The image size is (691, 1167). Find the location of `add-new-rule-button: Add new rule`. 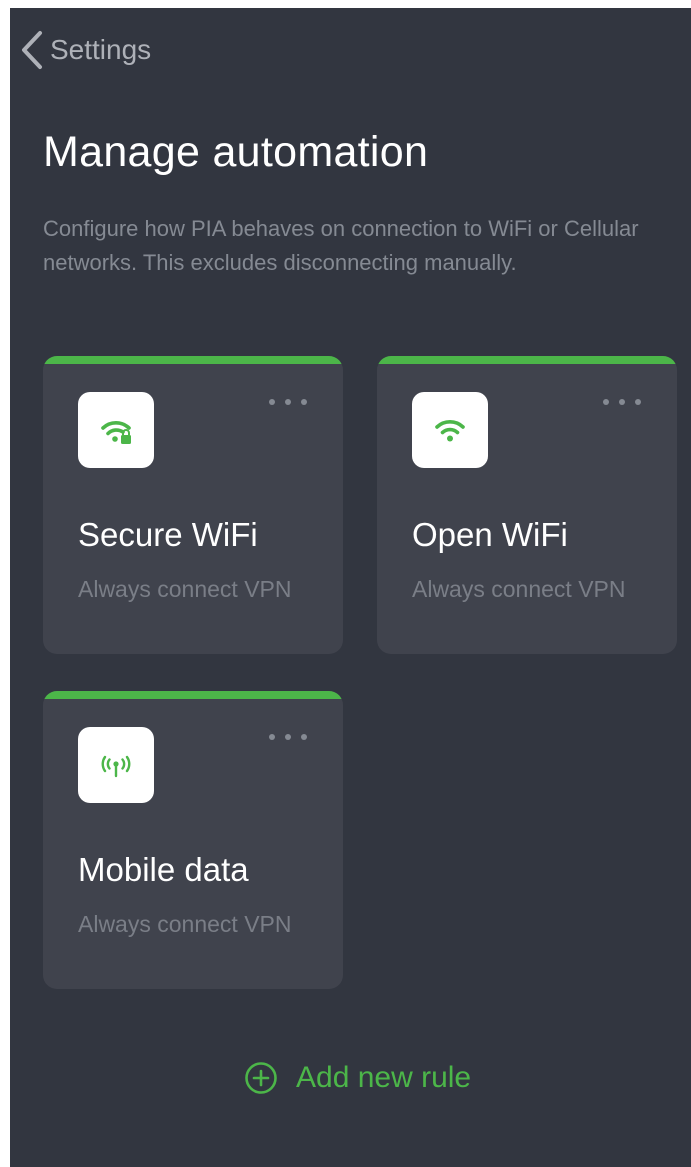

add-new-rule-button: Add new rule is located at coordinates (357, 1078).